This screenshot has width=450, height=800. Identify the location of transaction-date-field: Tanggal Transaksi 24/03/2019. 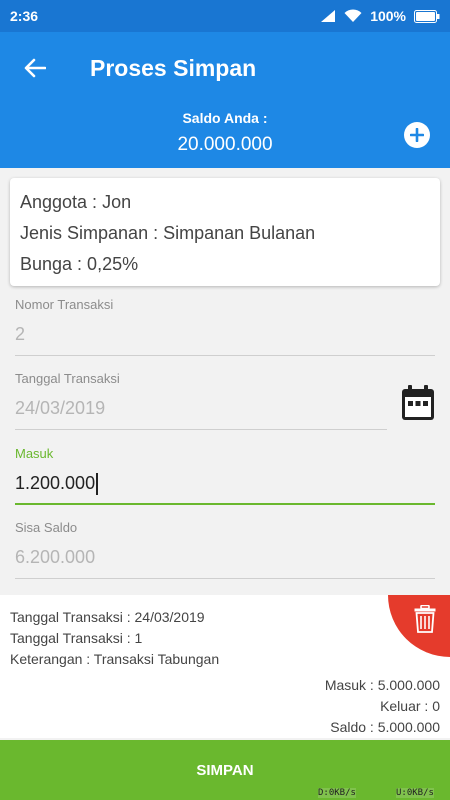
(201, 400).